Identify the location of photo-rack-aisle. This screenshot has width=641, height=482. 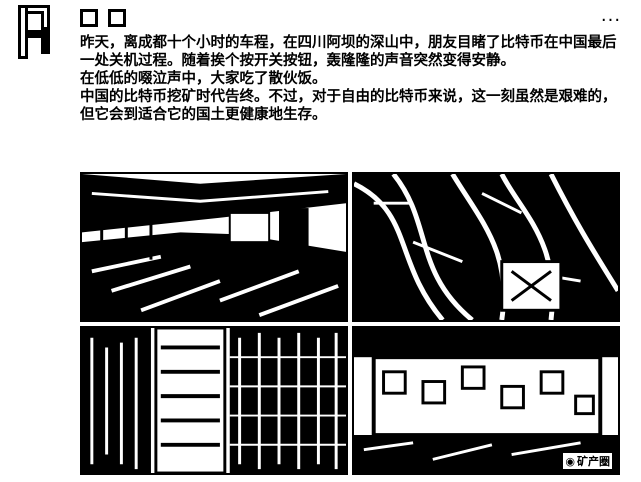
(214, 400).